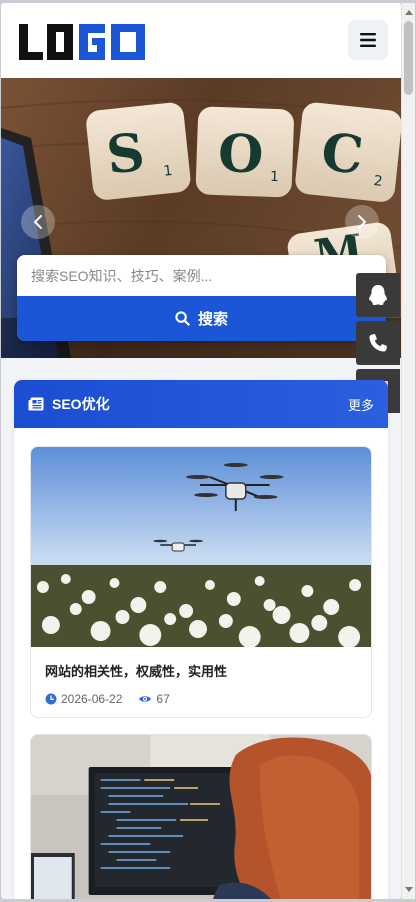  I want to click on scroll-down-arrow-icon, so click(409, 889).